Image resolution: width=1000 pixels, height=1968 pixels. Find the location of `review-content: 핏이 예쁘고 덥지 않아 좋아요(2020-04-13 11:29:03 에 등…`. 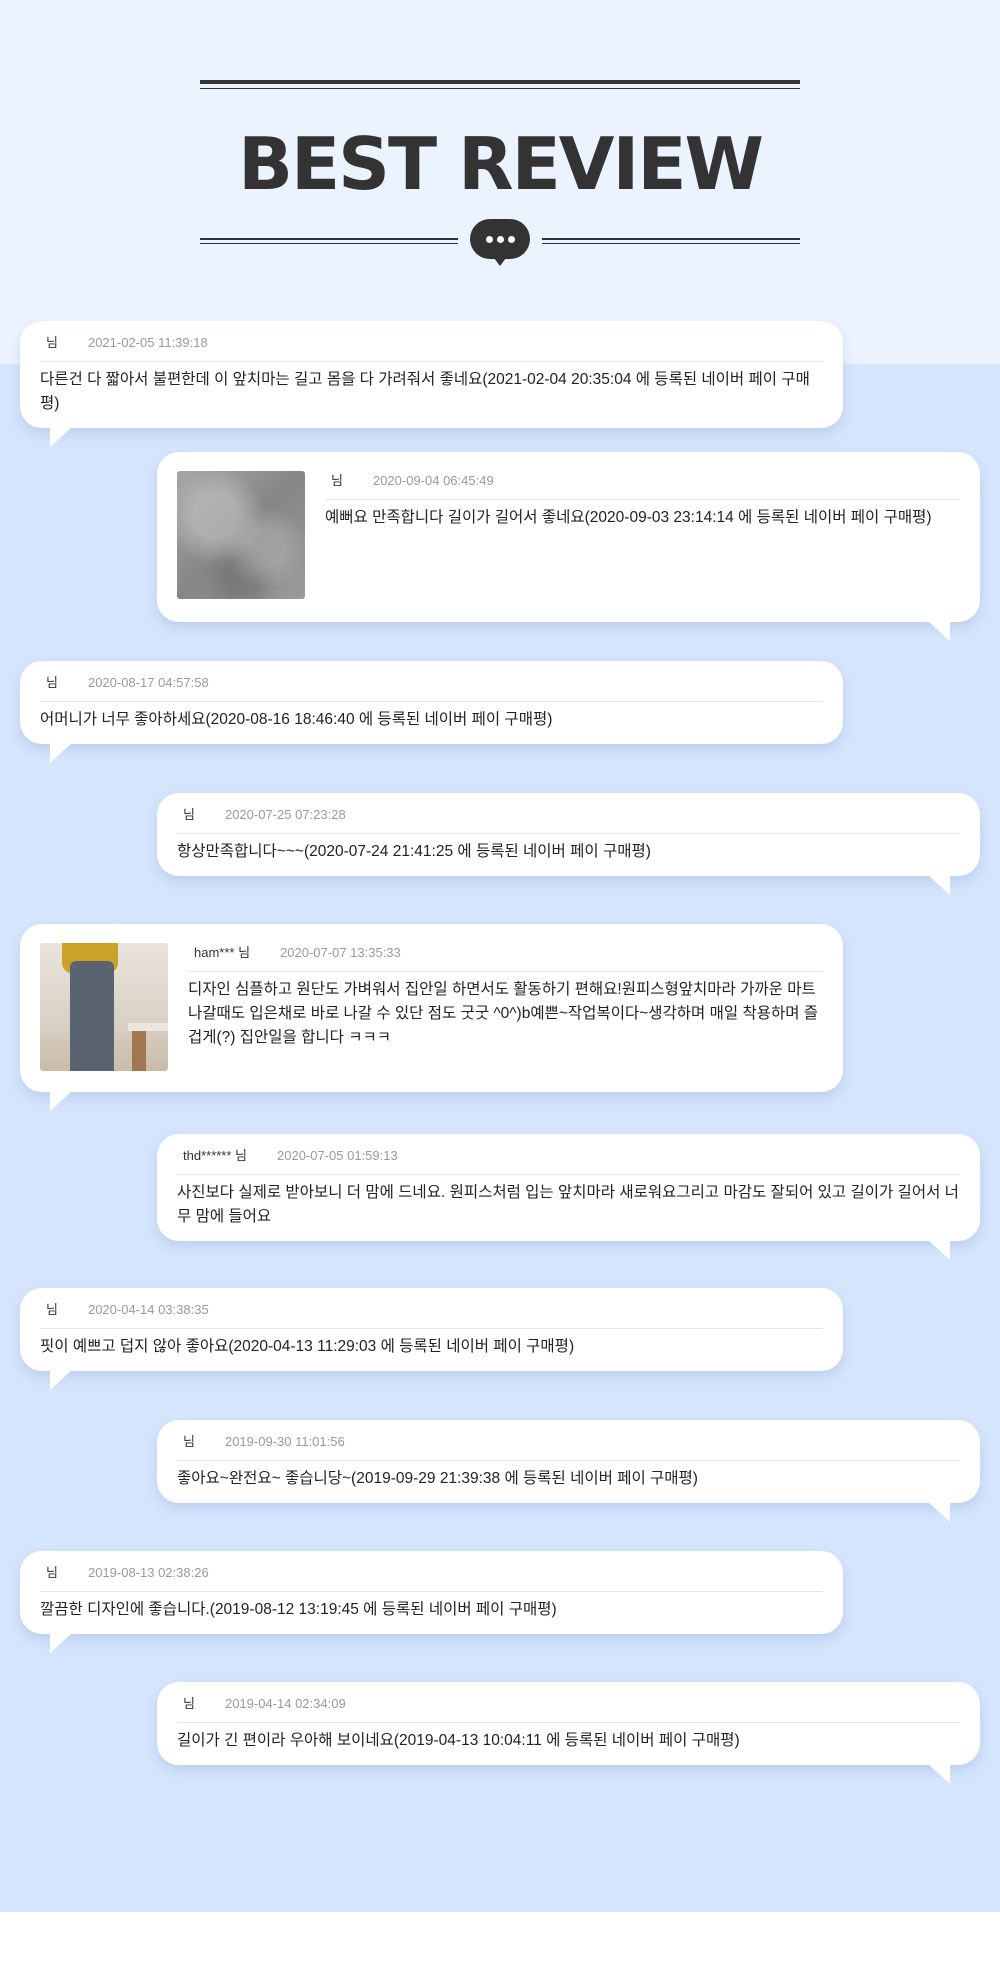

review-content: 핏이 예쁘고 덥지 않아 좋아요(2020-04-13 11:29:03 에 등… is located at coordinates (307, 1346).